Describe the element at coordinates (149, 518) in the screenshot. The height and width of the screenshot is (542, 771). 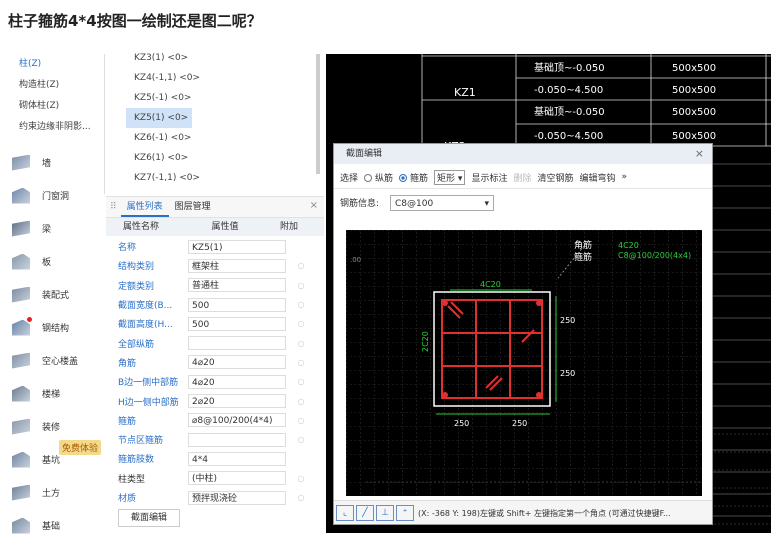
I see `section-edit-button: 截面编辑` at that location.